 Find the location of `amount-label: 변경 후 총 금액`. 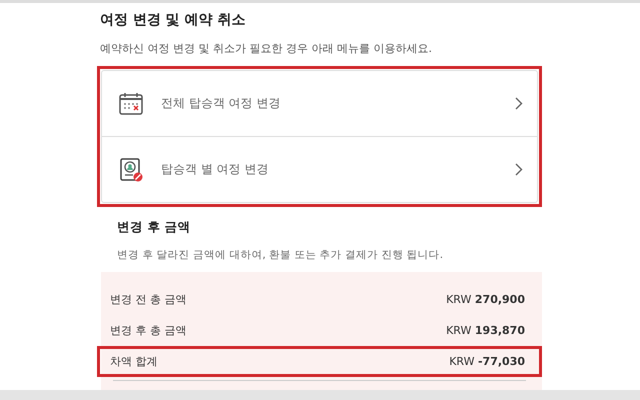

amount-label: 변경 후 총 금액 is located at coordinates (148, 330).